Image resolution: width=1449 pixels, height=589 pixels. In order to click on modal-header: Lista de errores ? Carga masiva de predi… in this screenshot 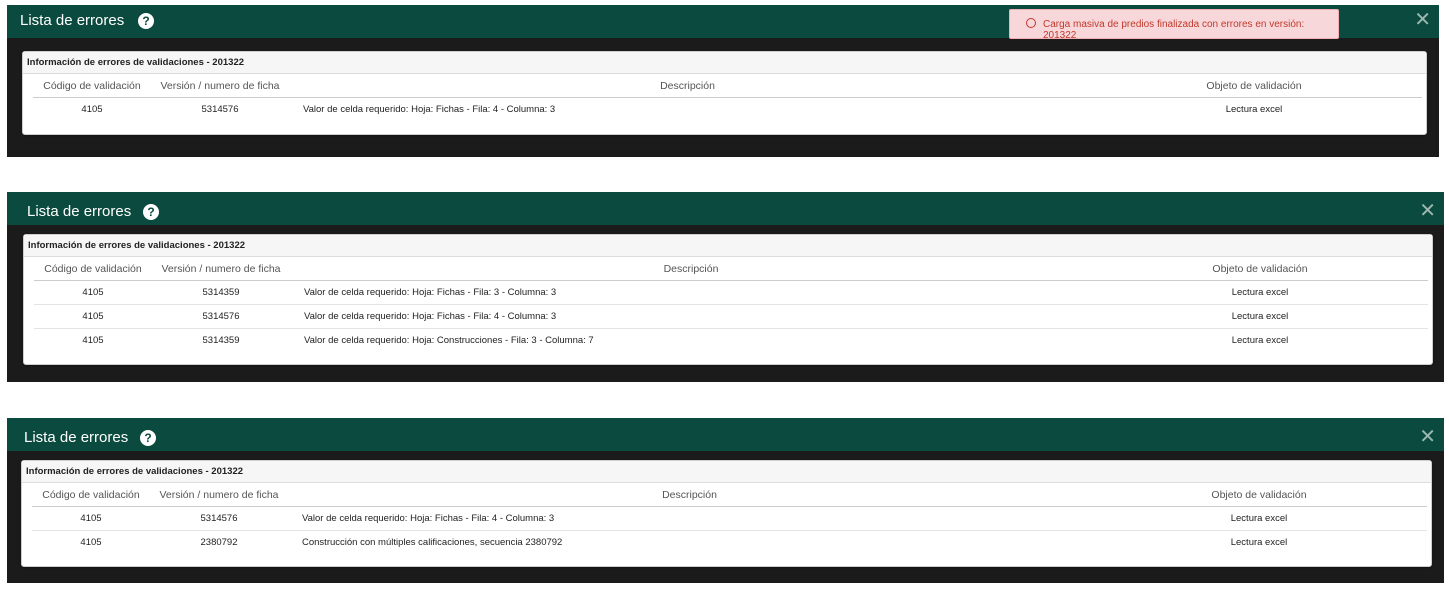, I will do `click(723, 23)`.